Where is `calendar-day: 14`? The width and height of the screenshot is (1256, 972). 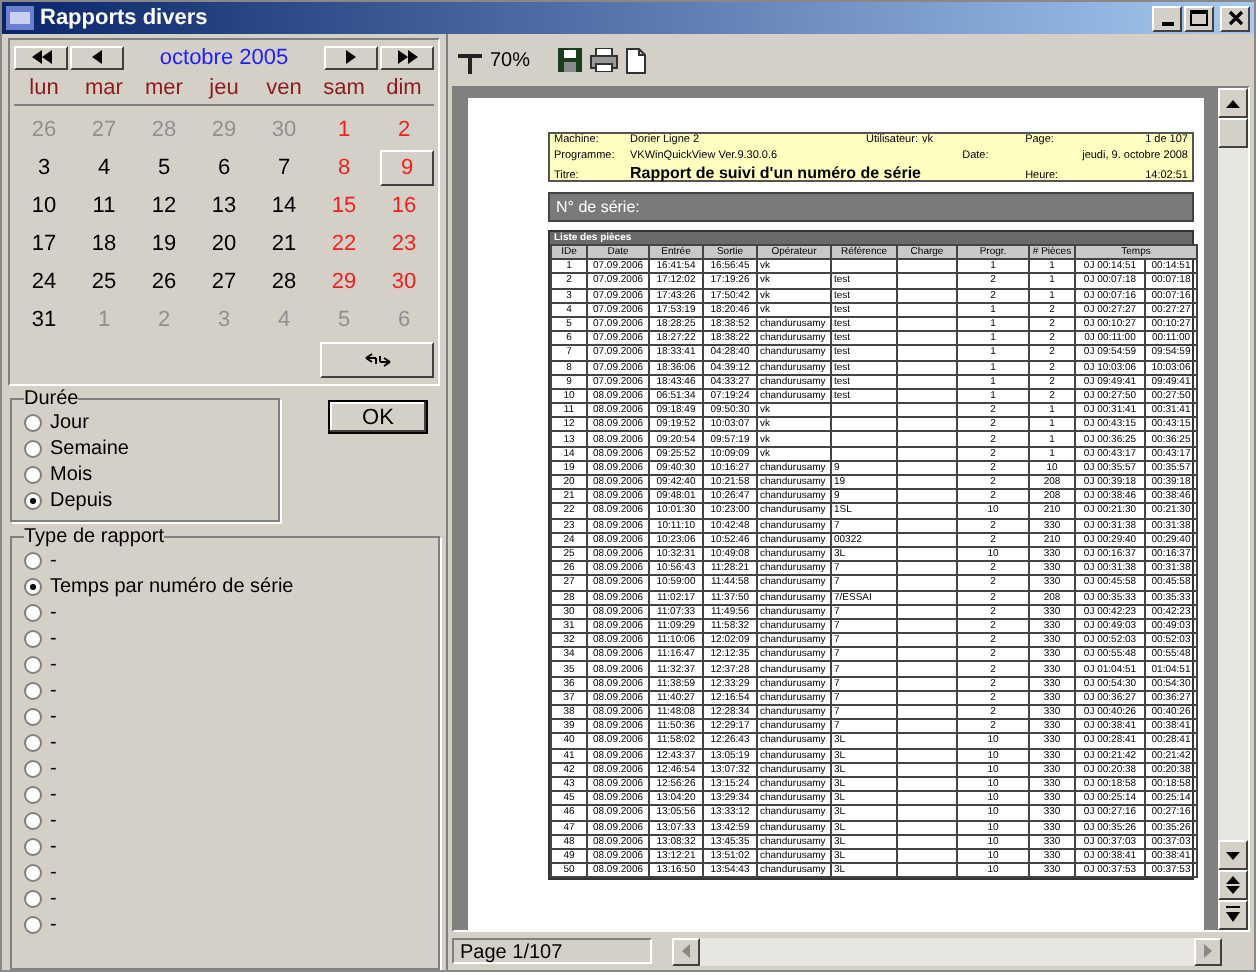
calendar-day: 14 is located at coordinates (284, 205).